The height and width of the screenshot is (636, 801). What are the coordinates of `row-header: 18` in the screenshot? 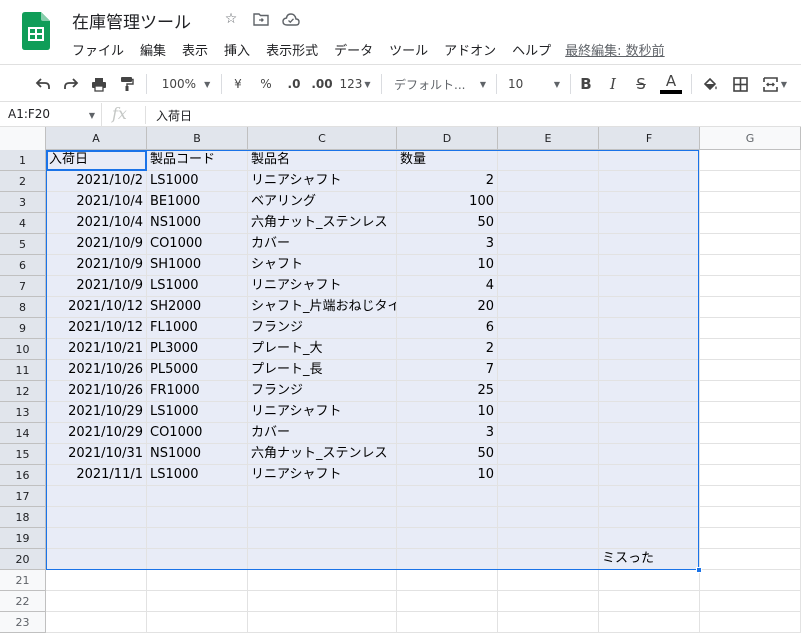 It's located at (23, 517).